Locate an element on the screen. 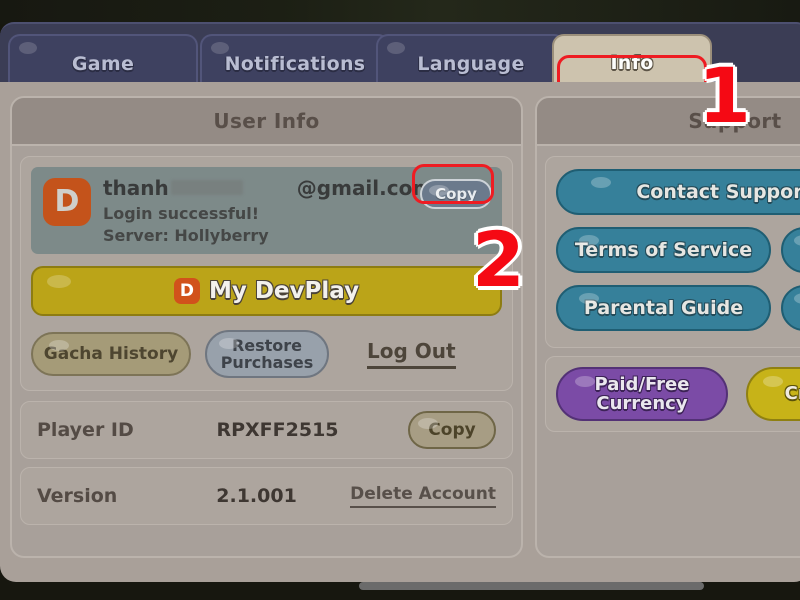  parental-guide-label: Parental Guide is located at coordinates (663, 307).